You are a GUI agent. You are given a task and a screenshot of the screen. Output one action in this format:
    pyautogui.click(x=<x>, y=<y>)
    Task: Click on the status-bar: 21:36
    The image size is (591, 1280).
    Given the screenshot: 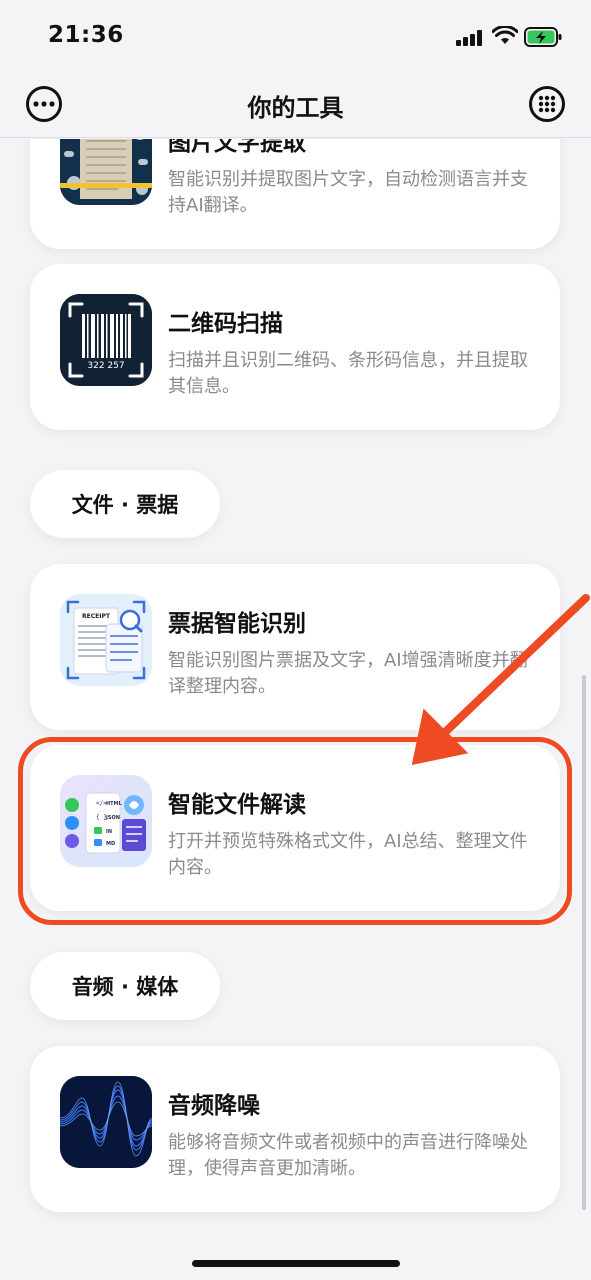 What is the action you would take?
    pyautogui.click(x=295, y=38)
    